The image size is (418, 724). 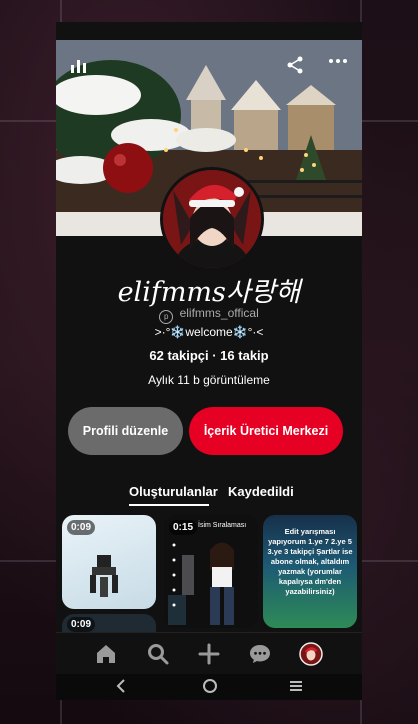 I want to click on bottom-nav, so click(x=209, y=653).